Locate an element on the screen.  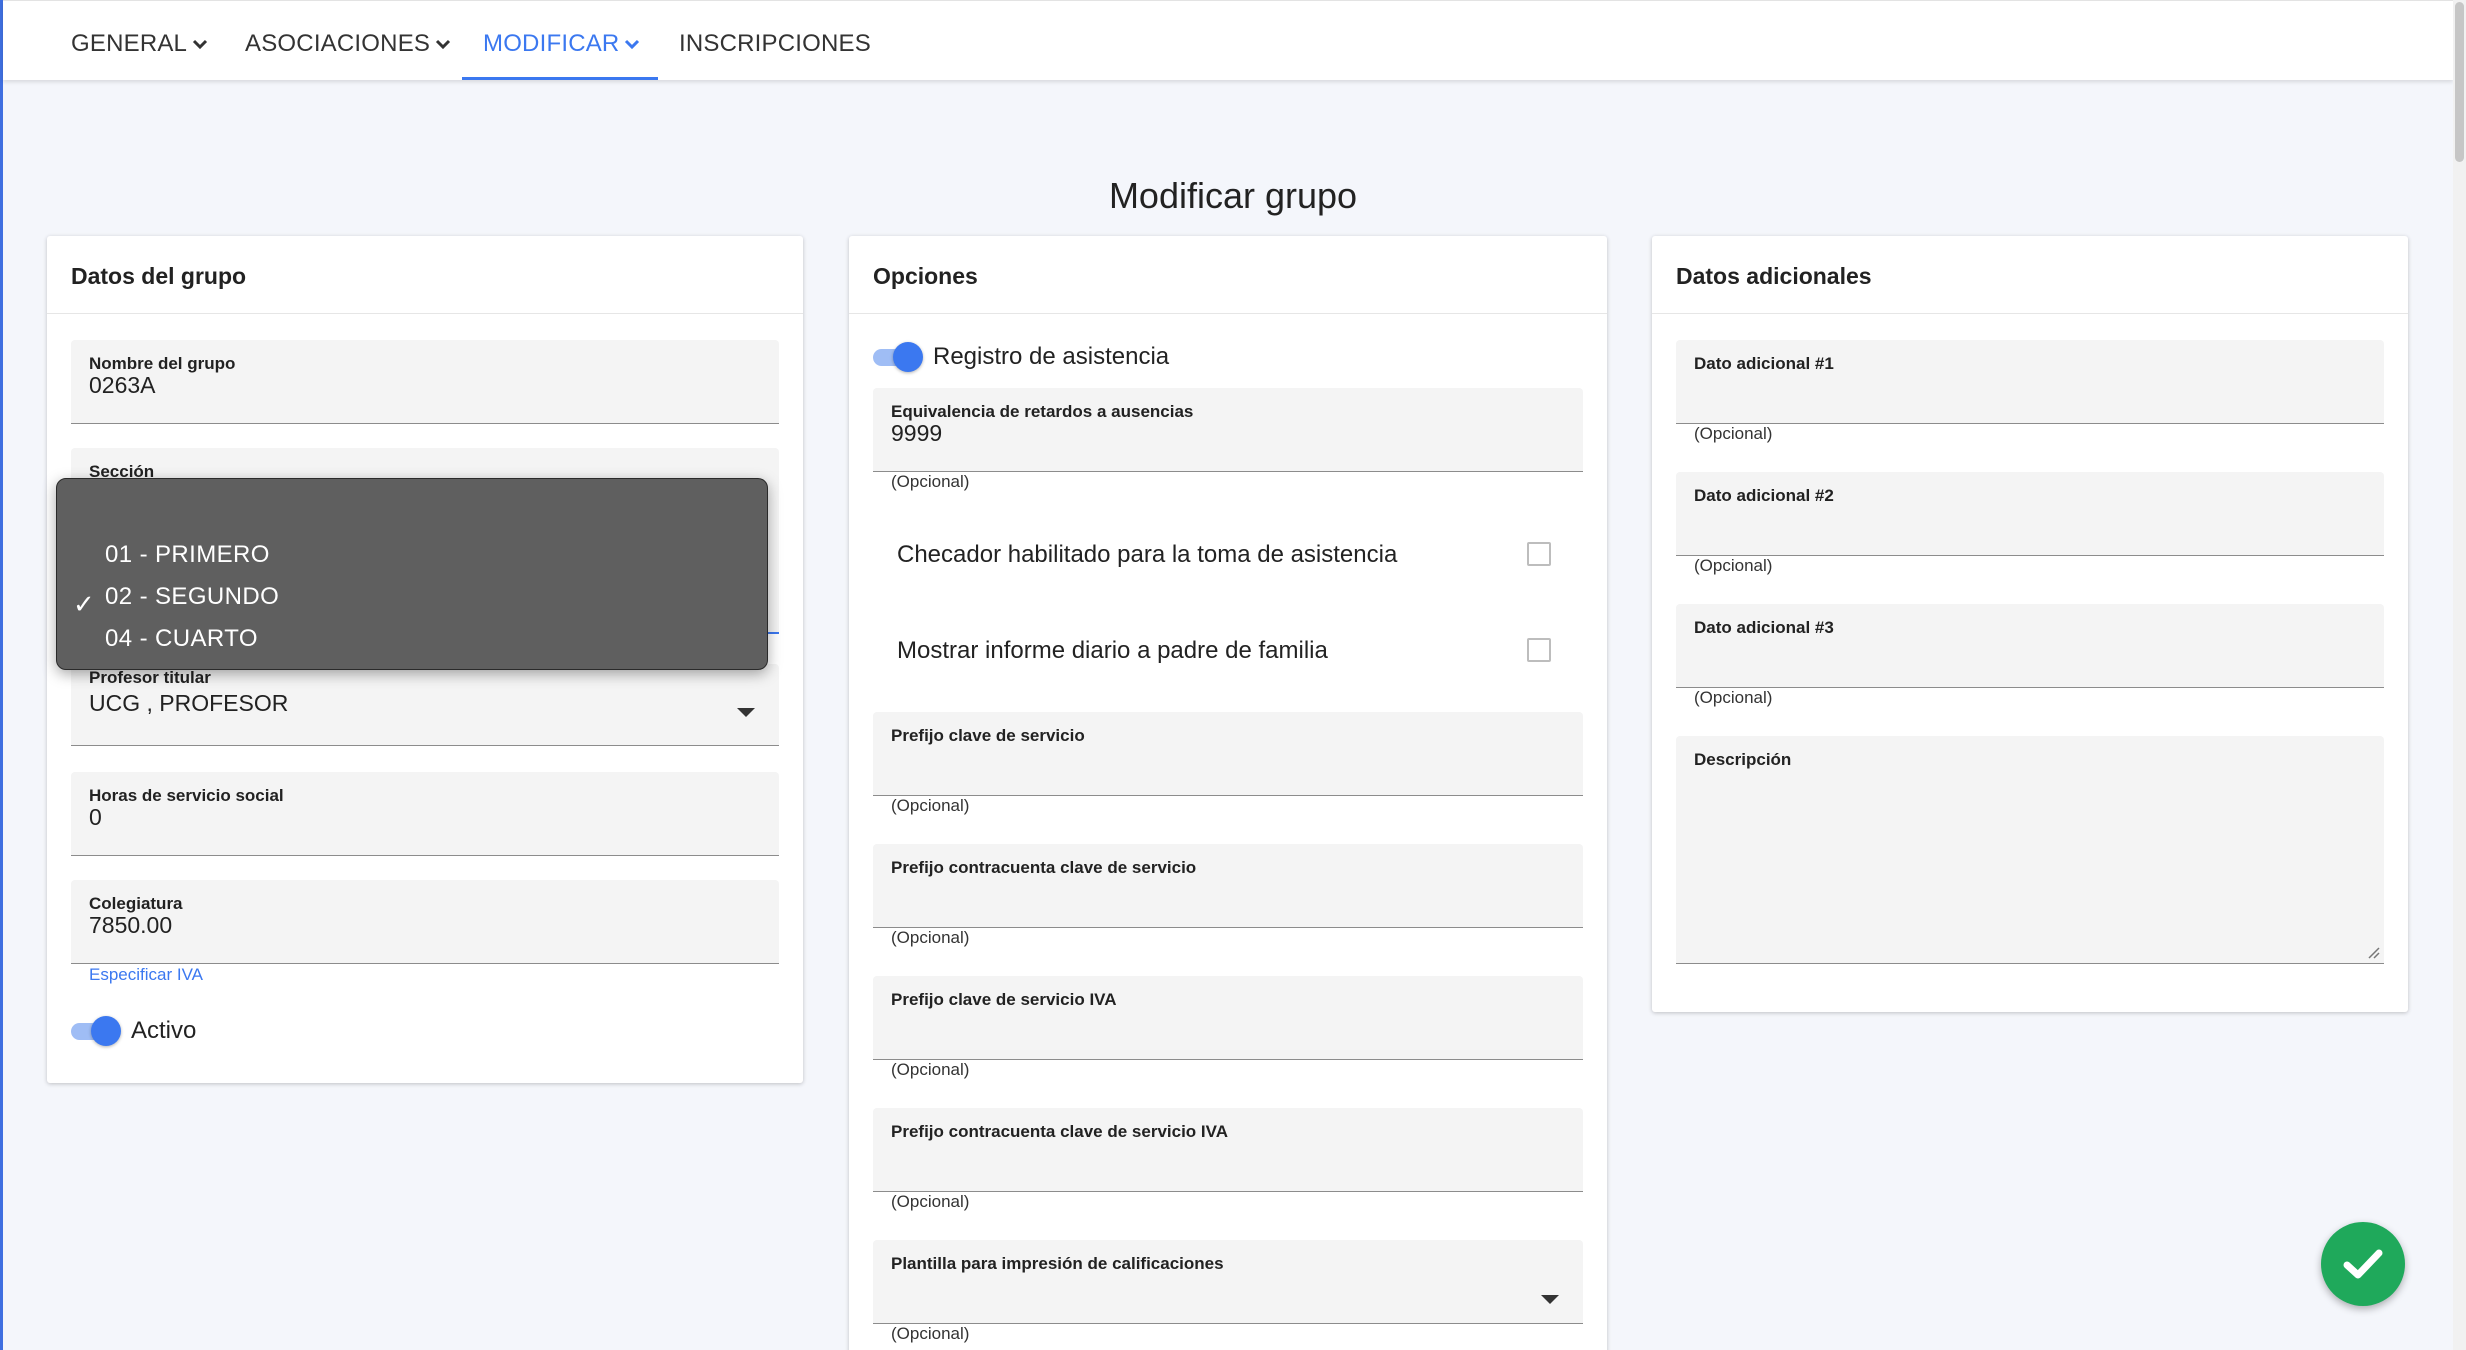
tab-inscripciones-label: INSCRIPCIONES is located at coordinates (775, 43).